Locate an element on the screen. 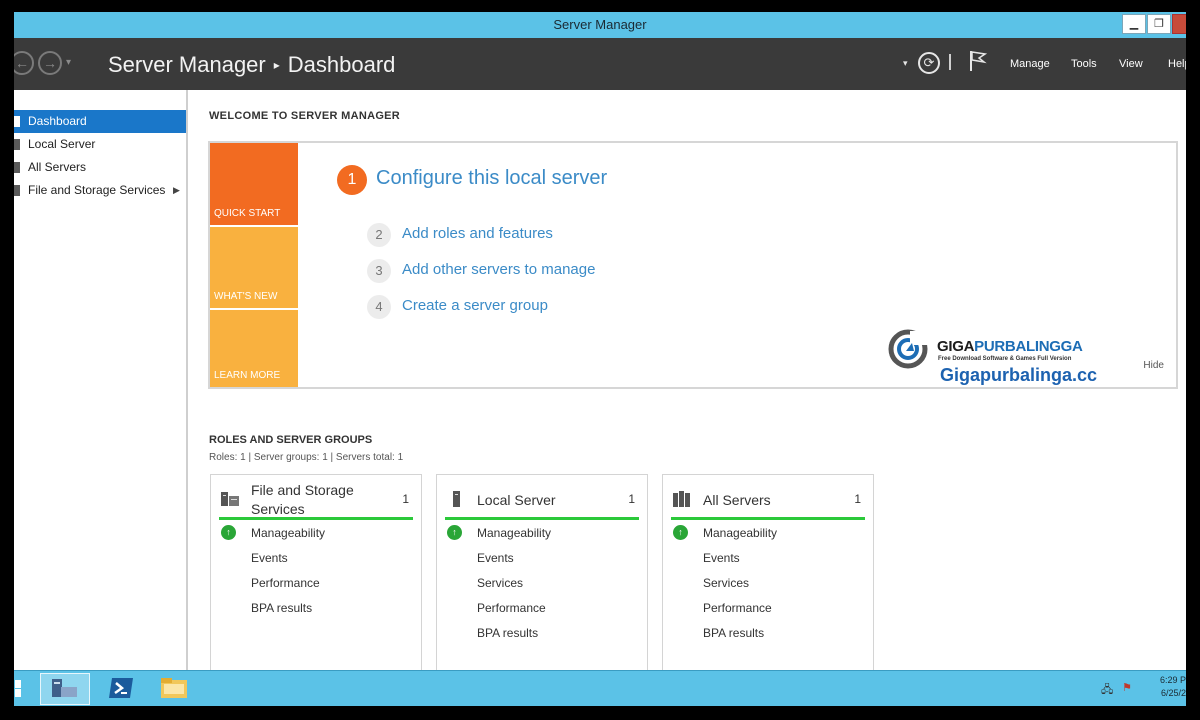  hide-link: Hide is located at coordinates (1153, 365).